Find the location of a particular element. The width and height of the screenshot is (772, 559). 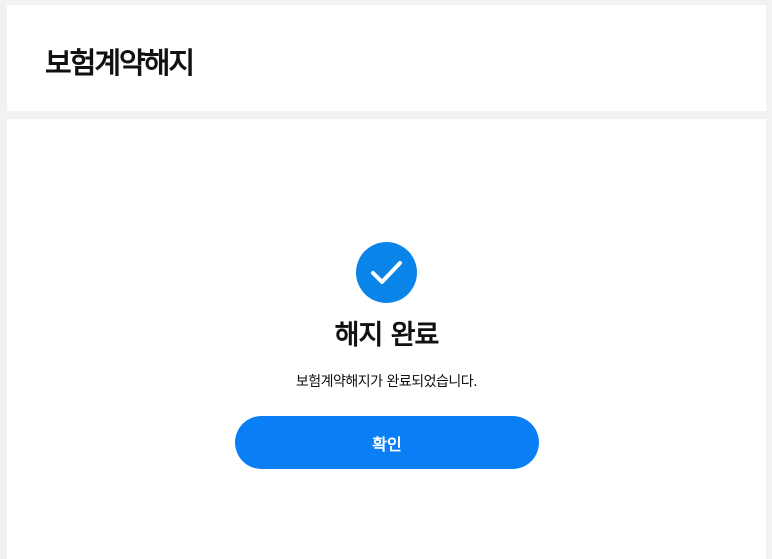

page-title: 보험계약해지 is located at coordinates (120, 63).